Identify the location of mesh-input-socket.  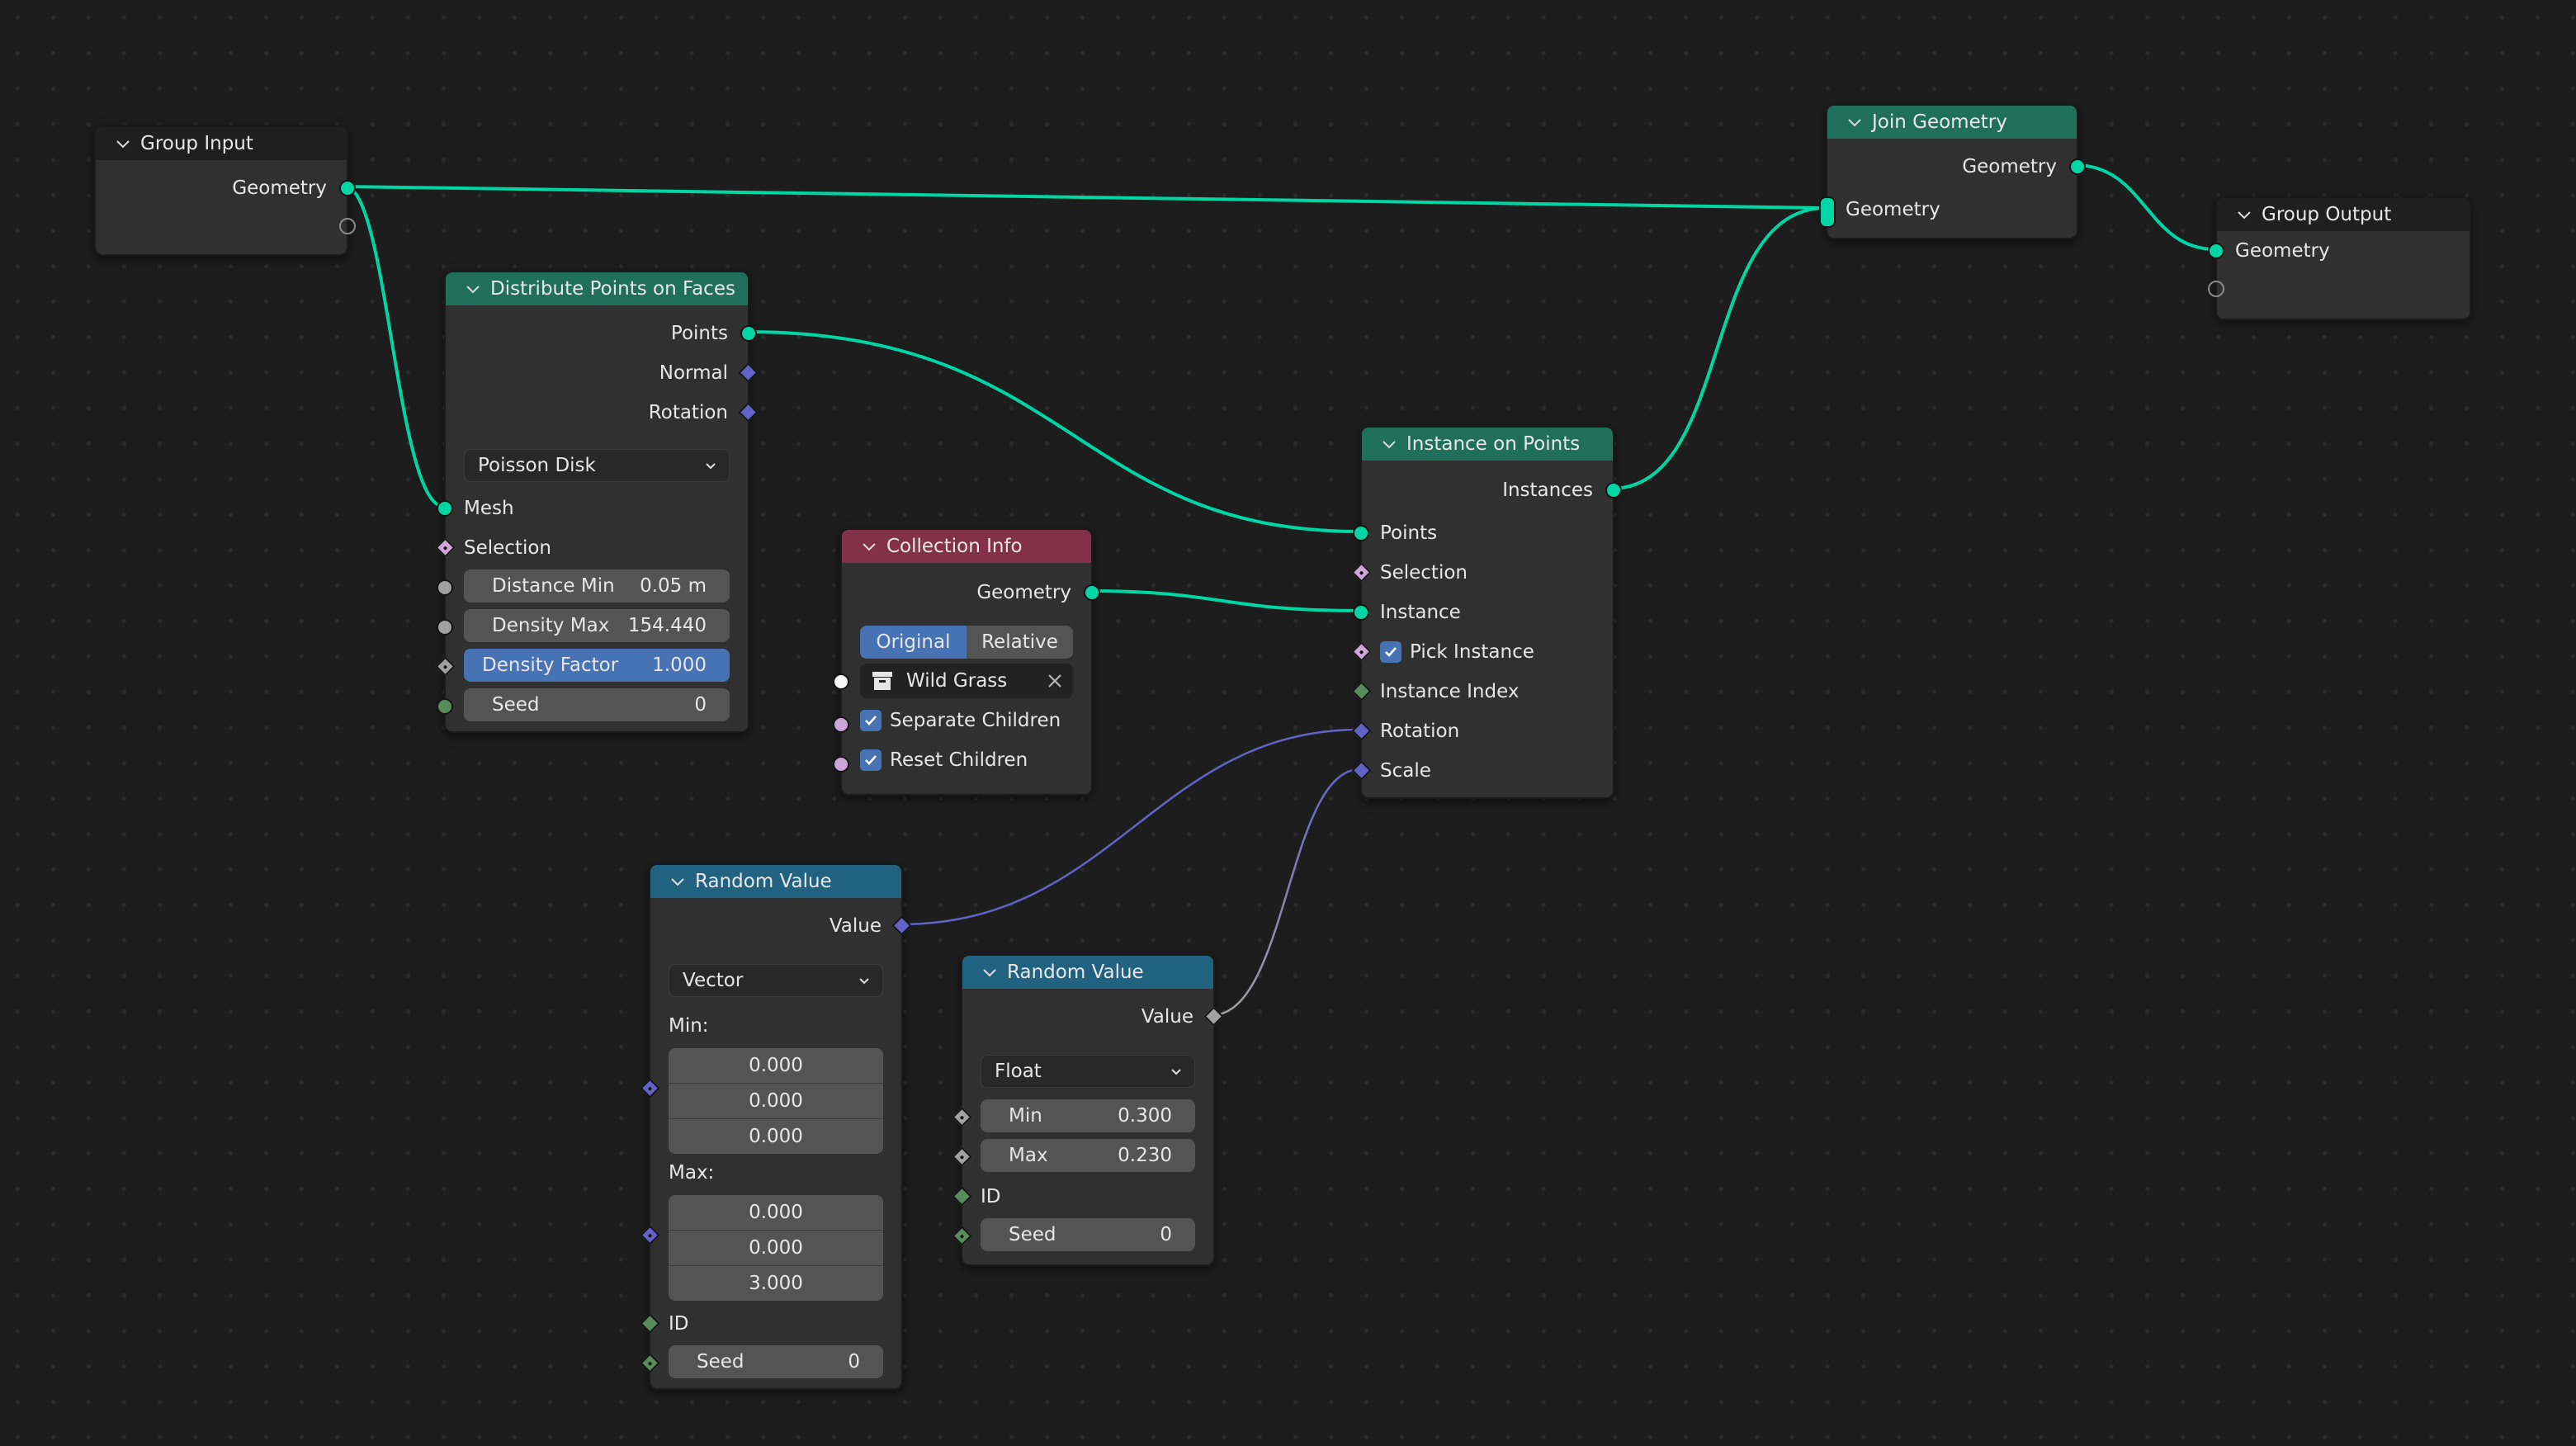
(445, 508).